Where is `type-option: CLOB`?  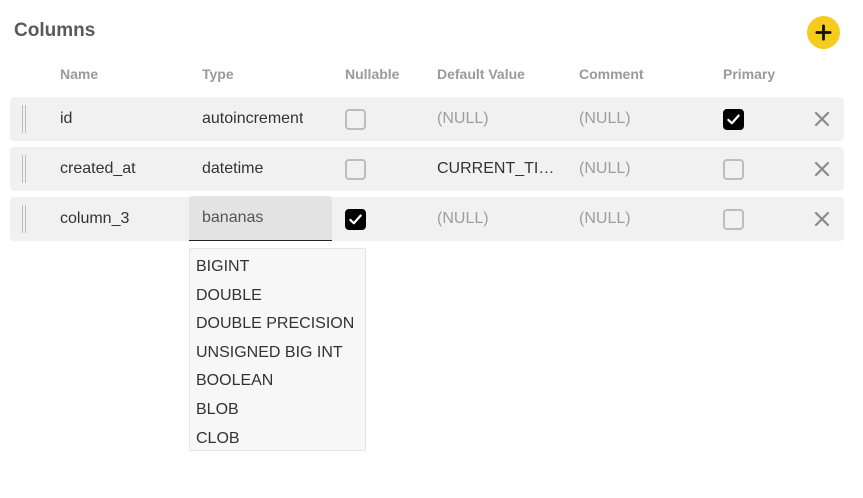
type-option: CLOB is located at coordinates (277, 439).